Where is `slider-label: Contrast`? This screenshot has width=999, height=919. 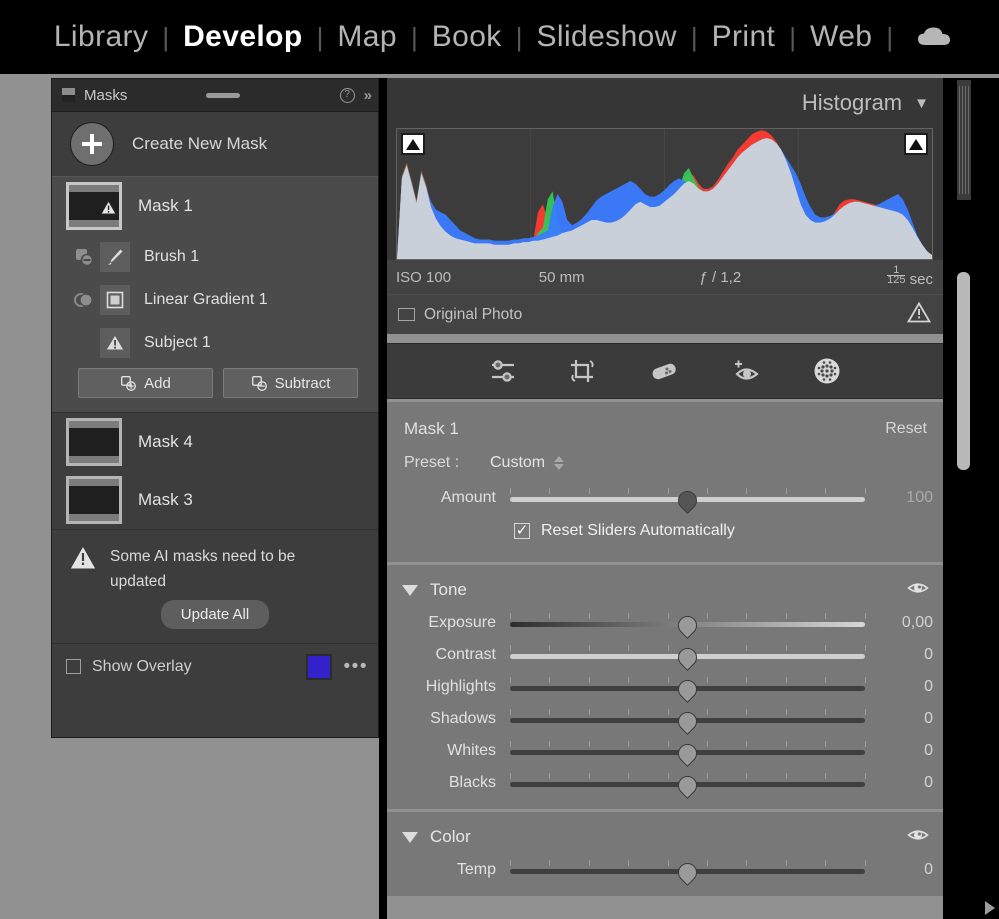
slider-label: Contrast is located at coordinates (465, 654).